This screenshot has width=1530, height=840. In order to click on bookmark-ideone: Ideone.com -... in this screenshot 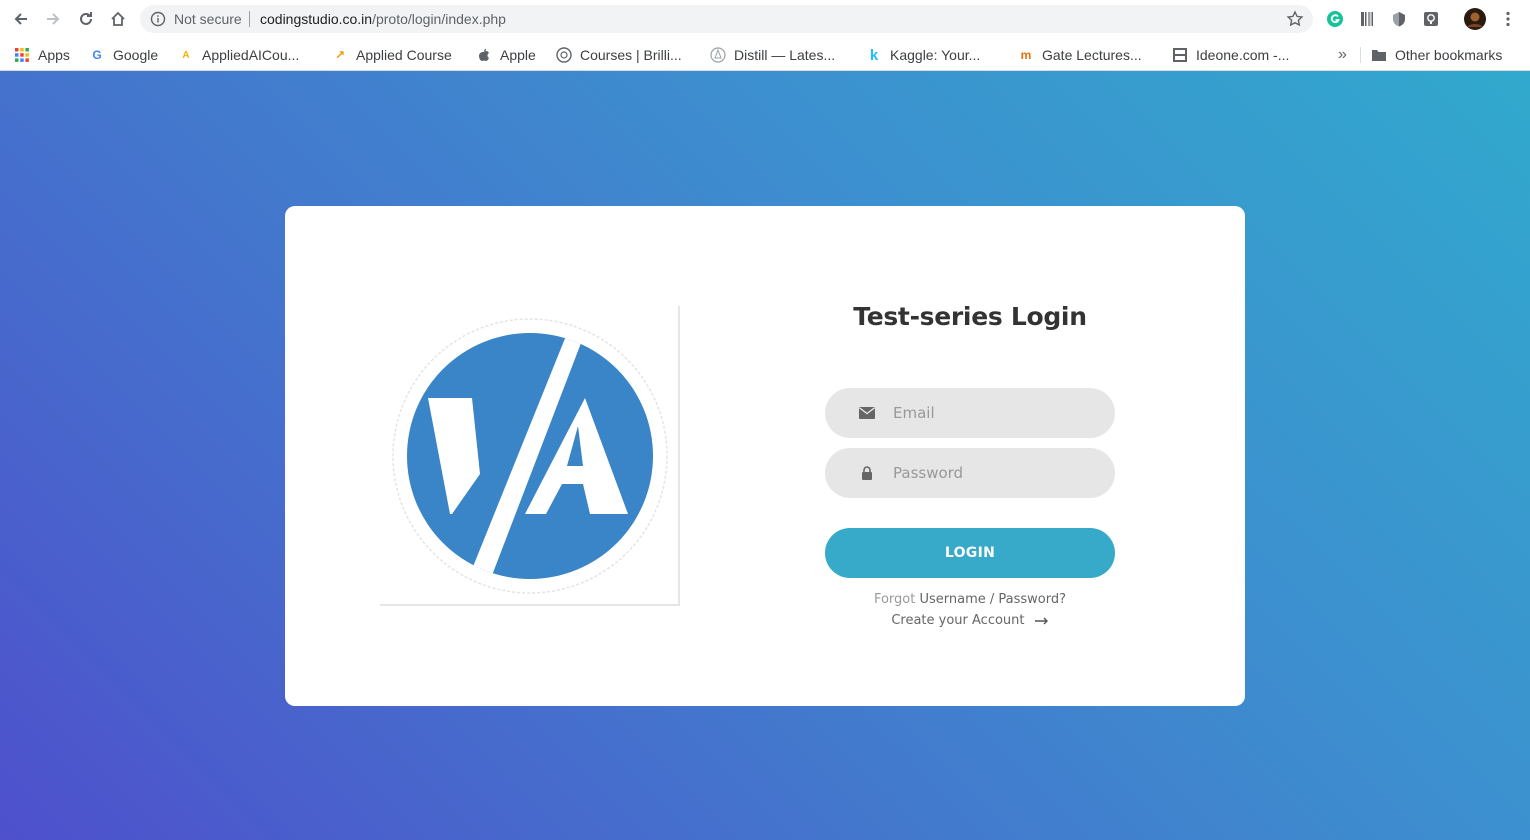, I will do `click(1230, 55)`.